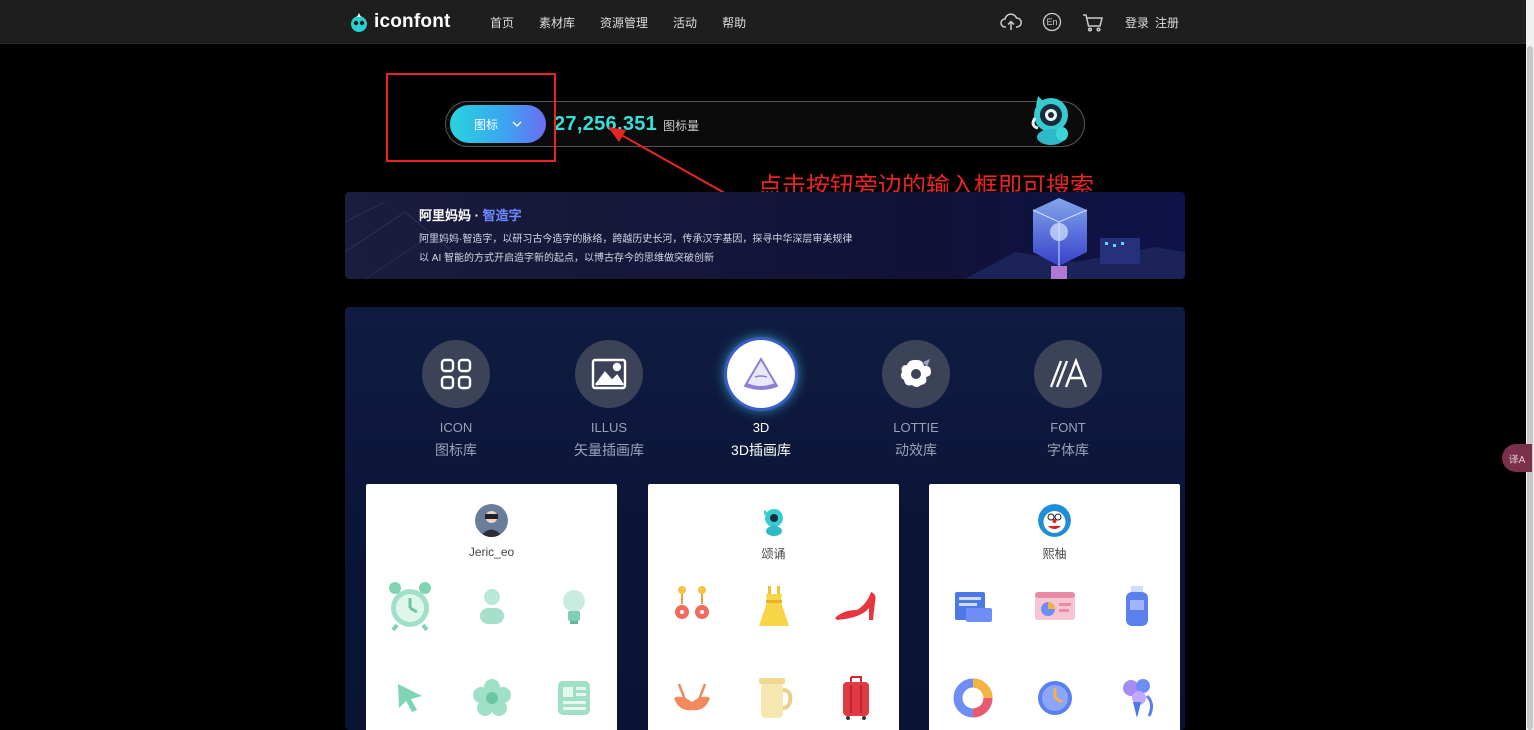  I want to click on image-icon, so click(609, 374).